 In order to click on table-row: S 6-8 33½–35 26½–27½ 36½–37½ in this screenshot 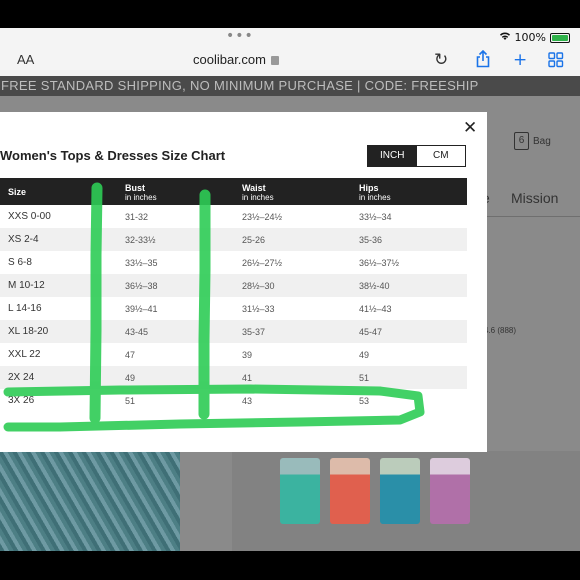, I will do `click(204, 262)`.